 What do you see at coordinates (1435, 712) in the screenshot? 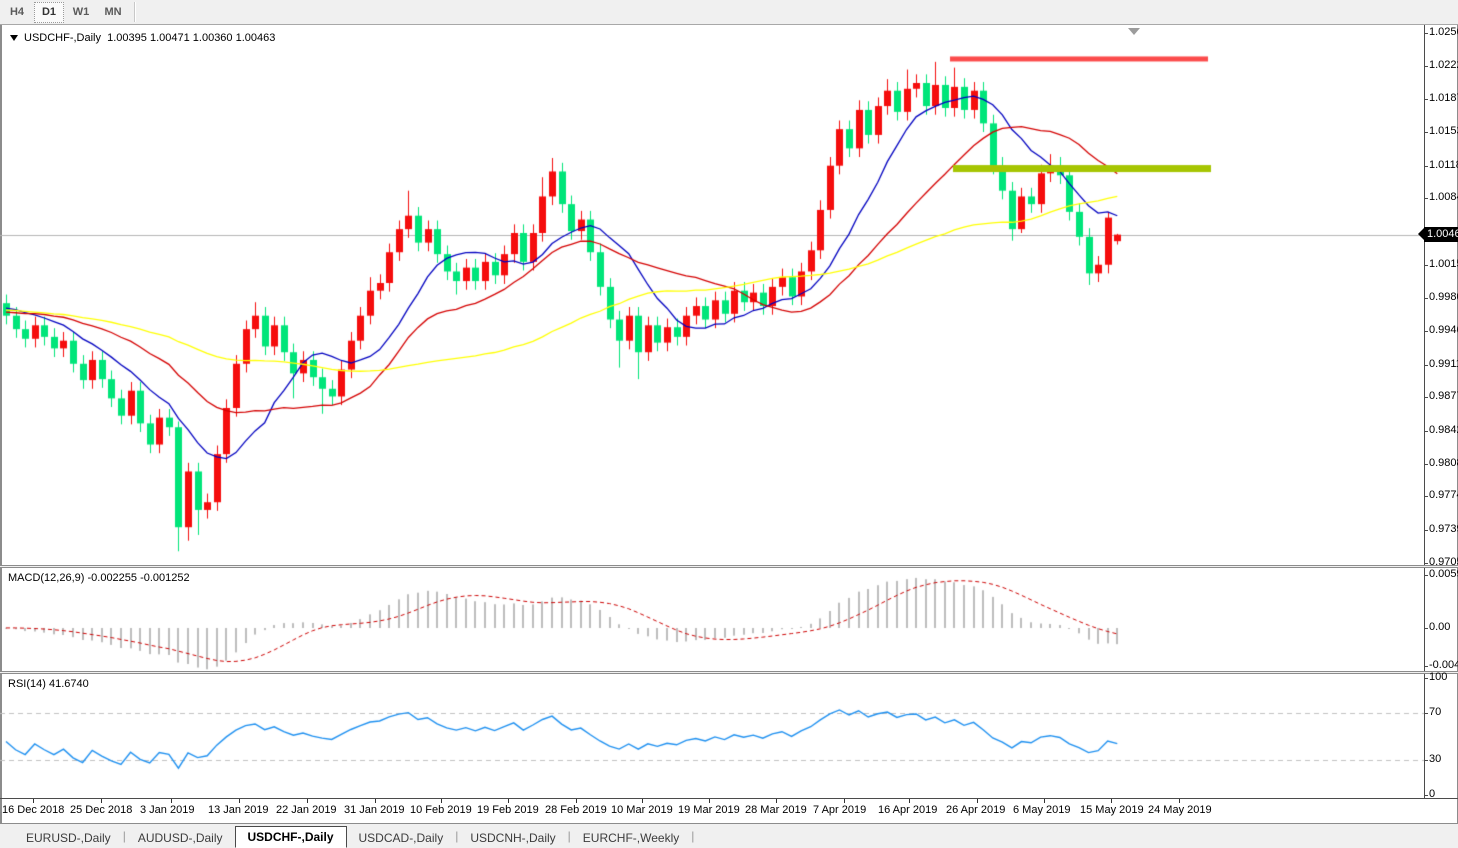
I see `axis-tick-label: 70` at bounding box center [1435, 712].